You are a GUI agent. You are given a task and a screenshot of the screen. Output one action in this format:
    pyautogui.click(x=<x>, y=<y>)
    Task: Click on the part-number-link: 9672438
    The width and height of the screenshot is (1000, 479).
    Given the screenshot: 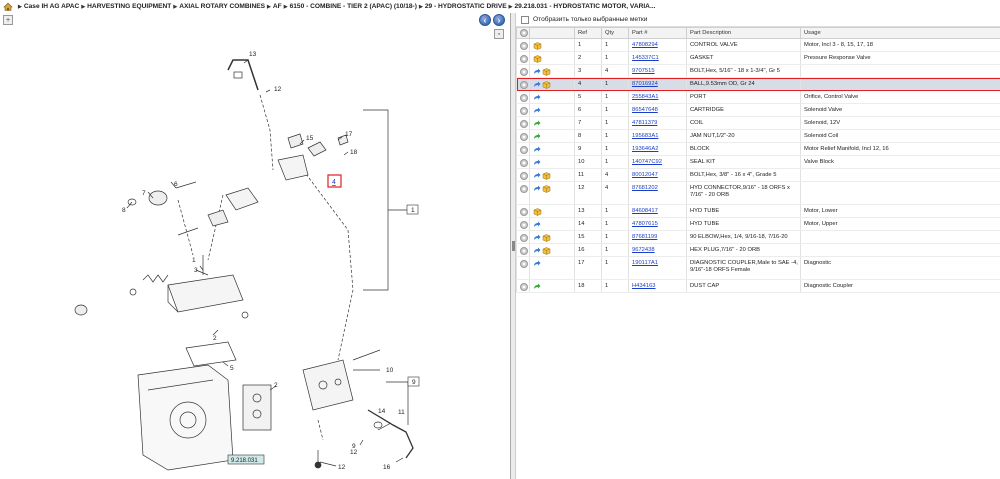 What is the action you would take?
    pyautogui.click(x=643, y=250)
    